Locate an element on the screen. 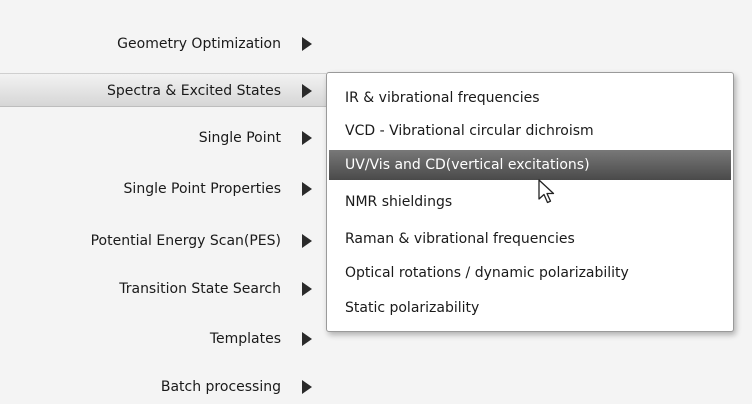  menu-item-label: Spectra & Excited States is located at coordinates (194, 91).